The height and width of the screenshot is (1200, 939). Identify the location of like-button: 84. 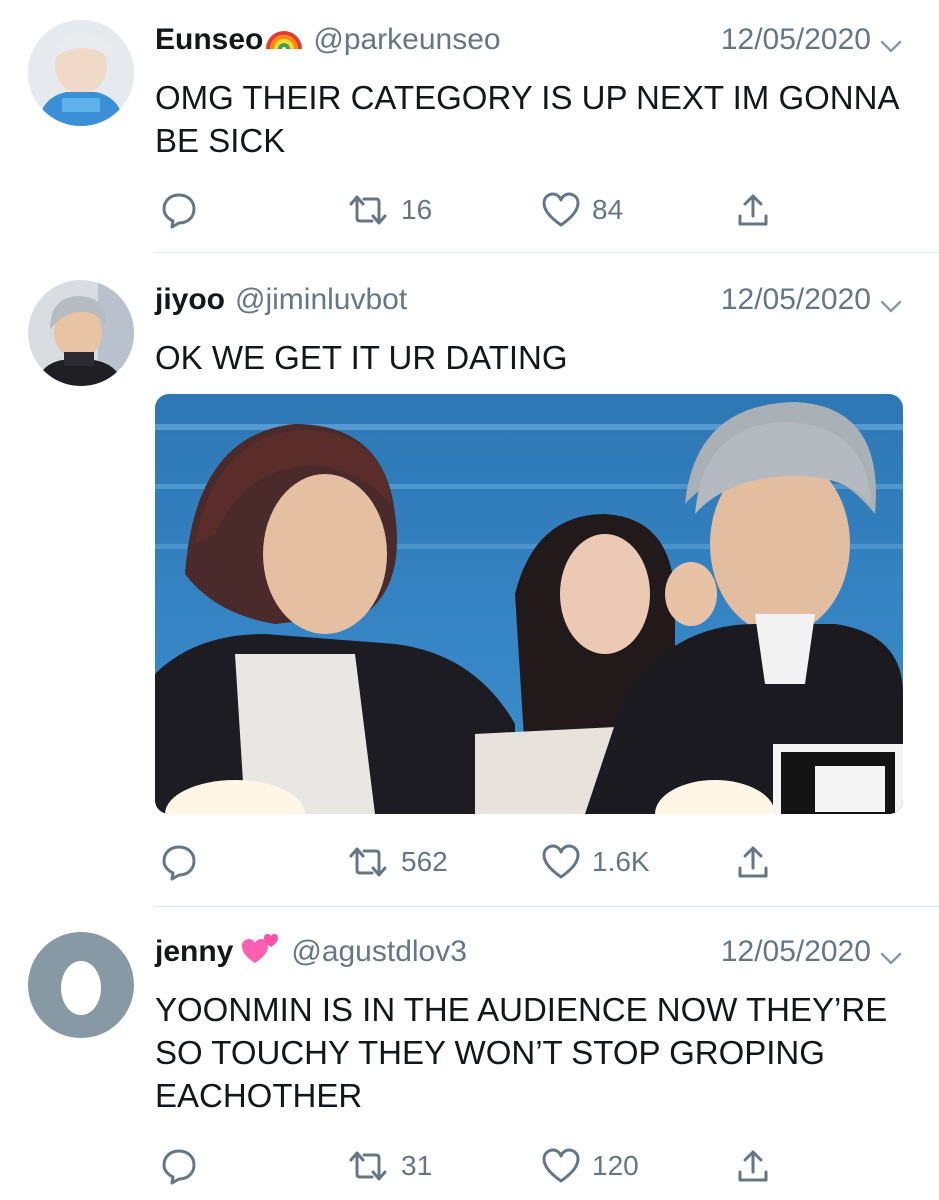
(581, 210).